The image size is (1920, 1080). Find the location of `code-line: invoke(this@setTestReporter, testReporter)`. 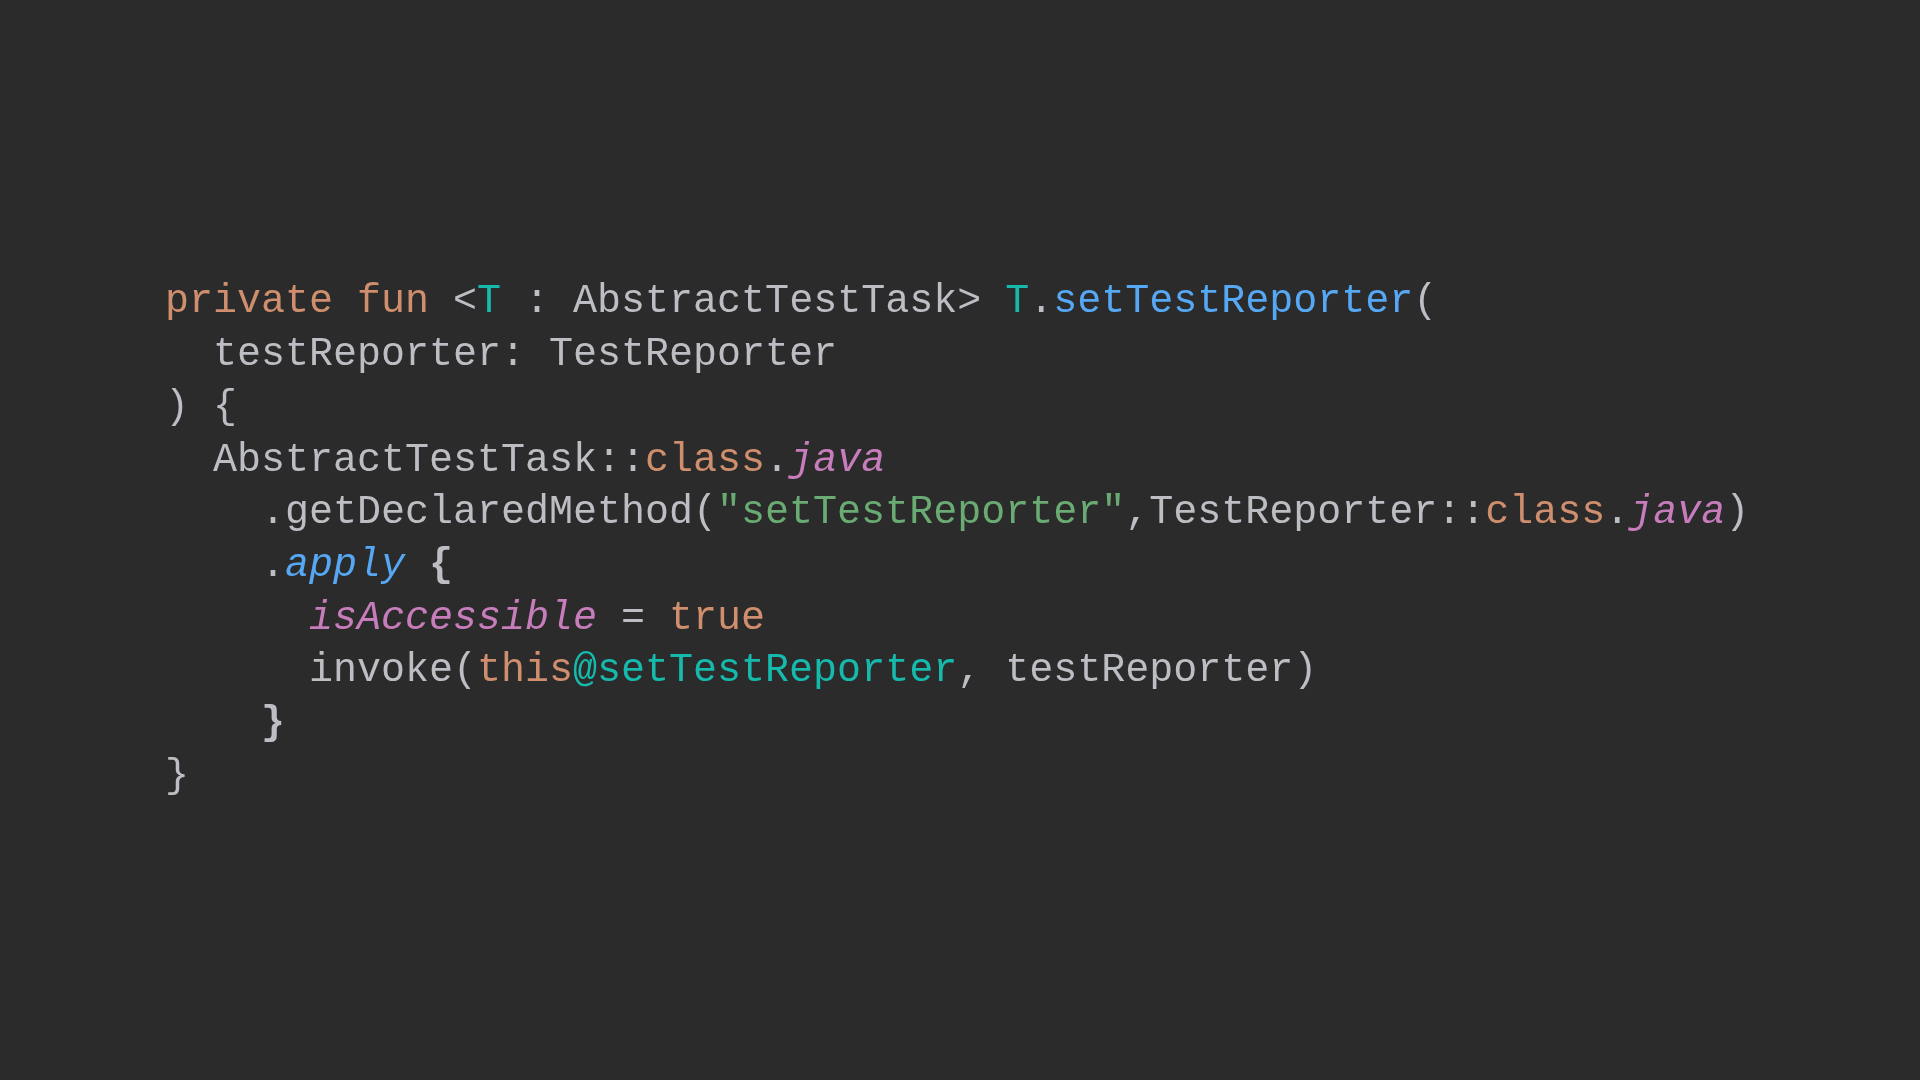

code-line: invoke(this@setTestReporter, testReporter) is located at coordinates (813, 671).